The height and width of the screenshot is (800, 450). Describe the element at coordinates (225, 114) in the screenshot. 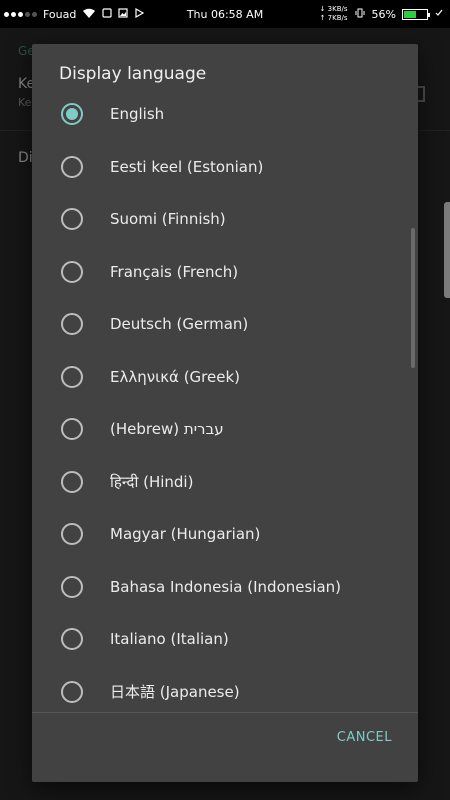

I see `language-item: English` at that location.